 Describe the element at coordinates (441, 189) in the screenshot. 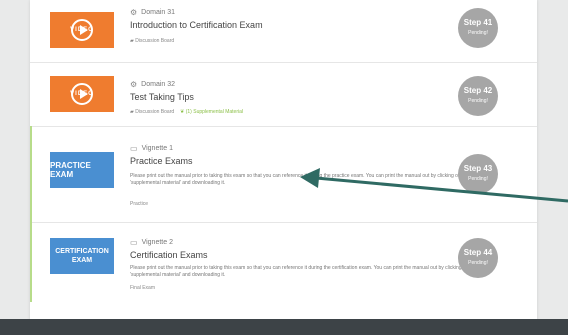

I see `arrow-shaft` at that location.